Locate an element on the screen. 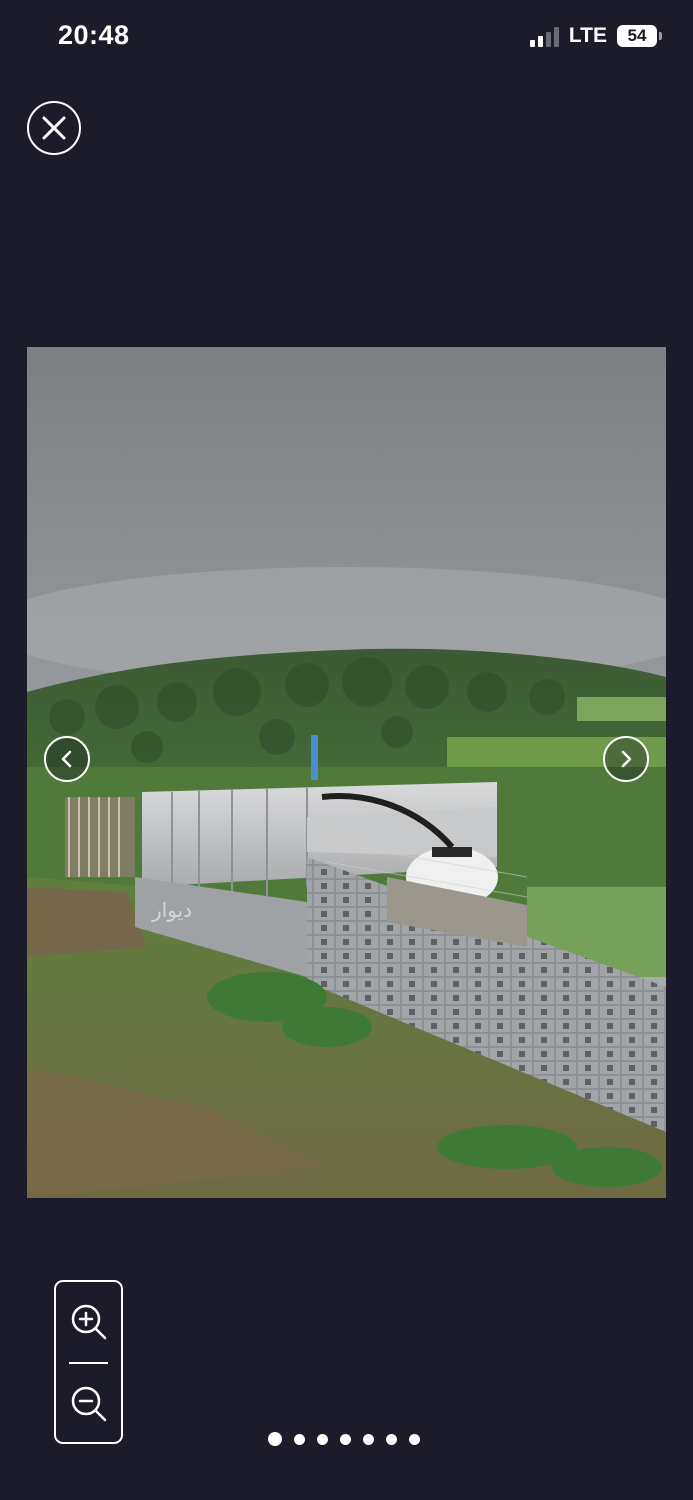 Image resolution: width=693 pixels, height=1500 pixels. zoom-in-icon is located at coordinates (88, 1322).